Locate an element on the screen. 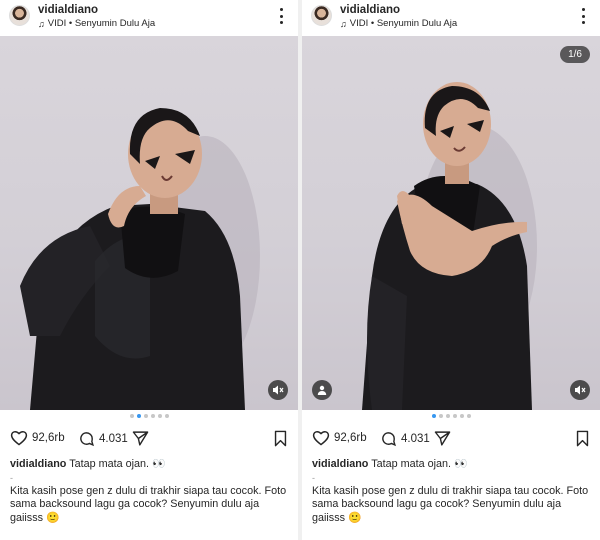  slide-counter: 1/6 is located at coordinates (575, 54).